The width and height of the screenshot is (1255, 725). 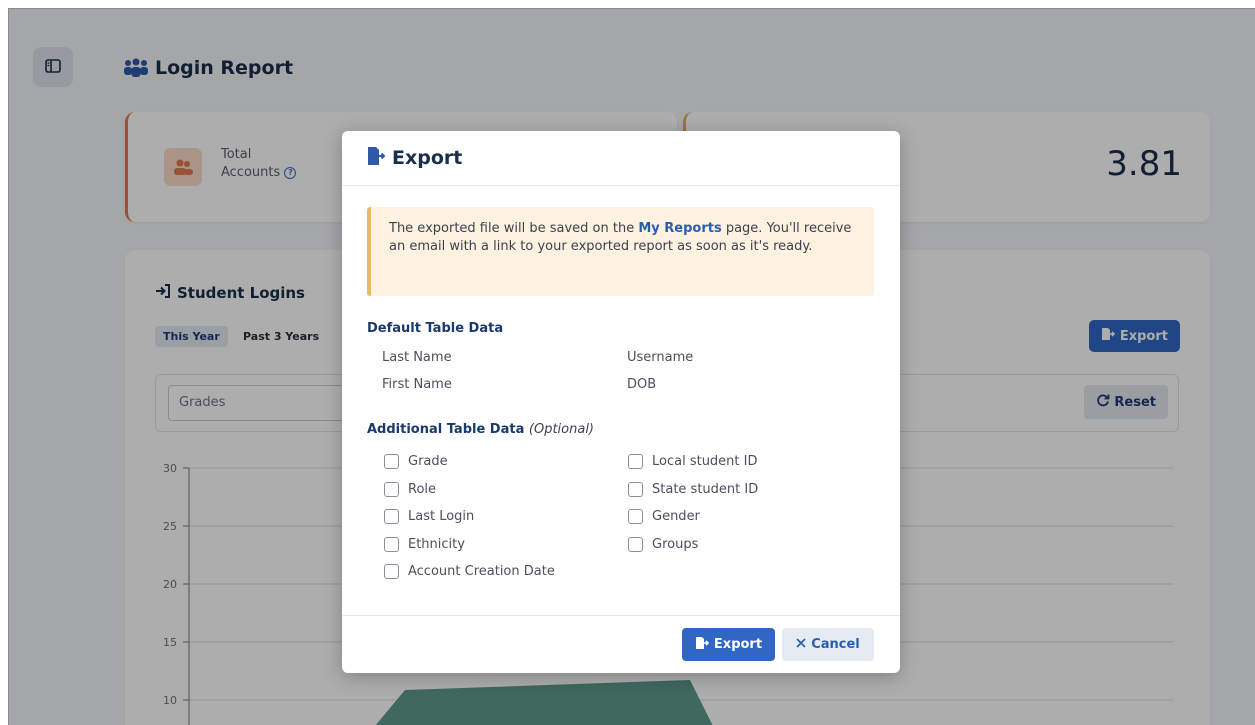 What do you see at coordinates (664, 516) in the screenshot?
I see `option-gender: Gender` at bounding box center [664, 516].